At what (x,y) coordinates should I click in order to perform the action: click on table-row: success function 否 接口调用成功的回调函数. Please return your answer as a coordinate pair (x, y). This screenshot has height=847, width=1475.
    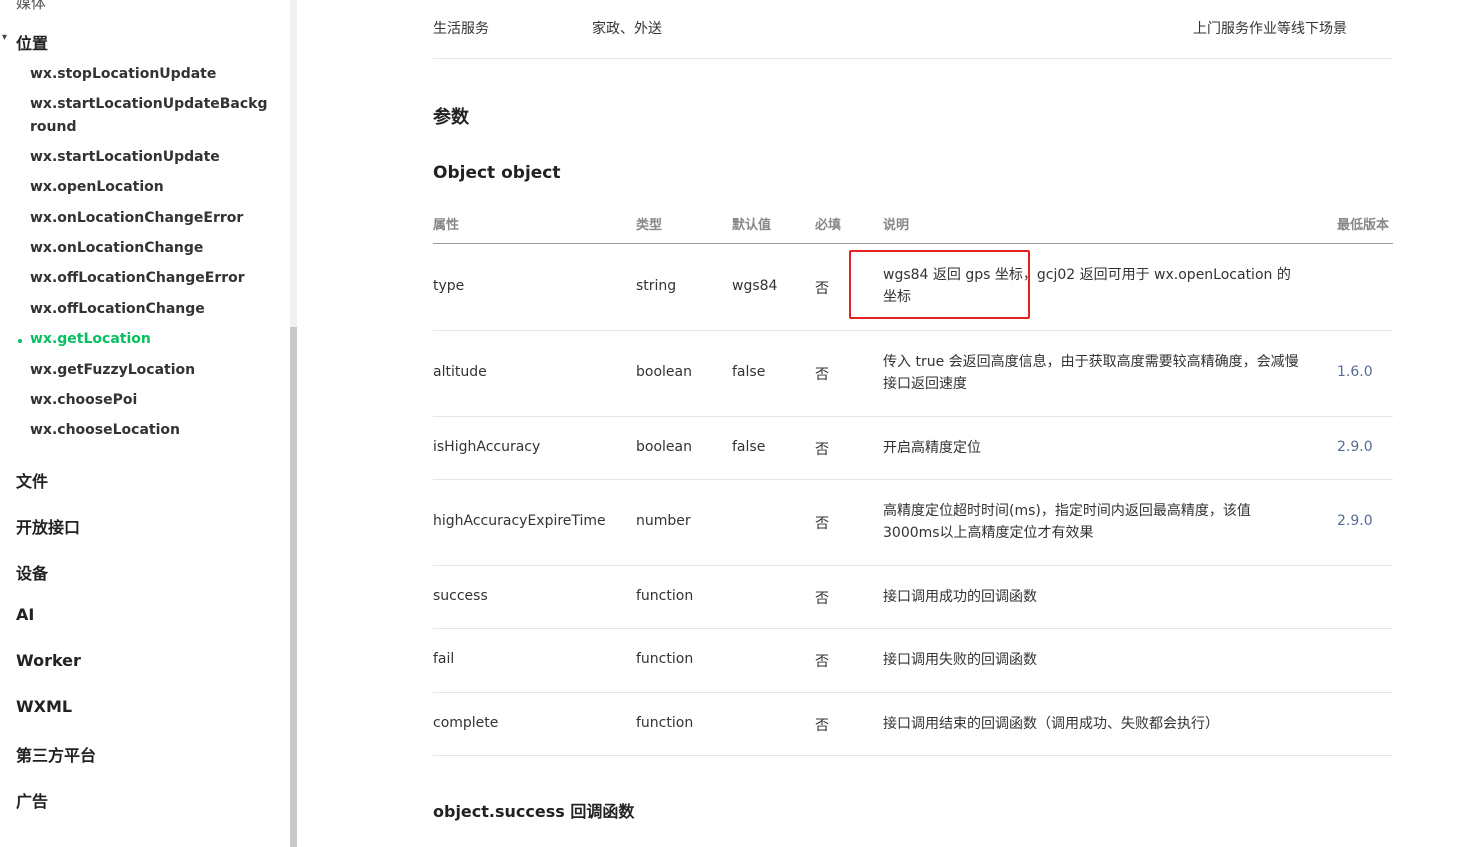
    Looking at the image, I should click on (913, 597).